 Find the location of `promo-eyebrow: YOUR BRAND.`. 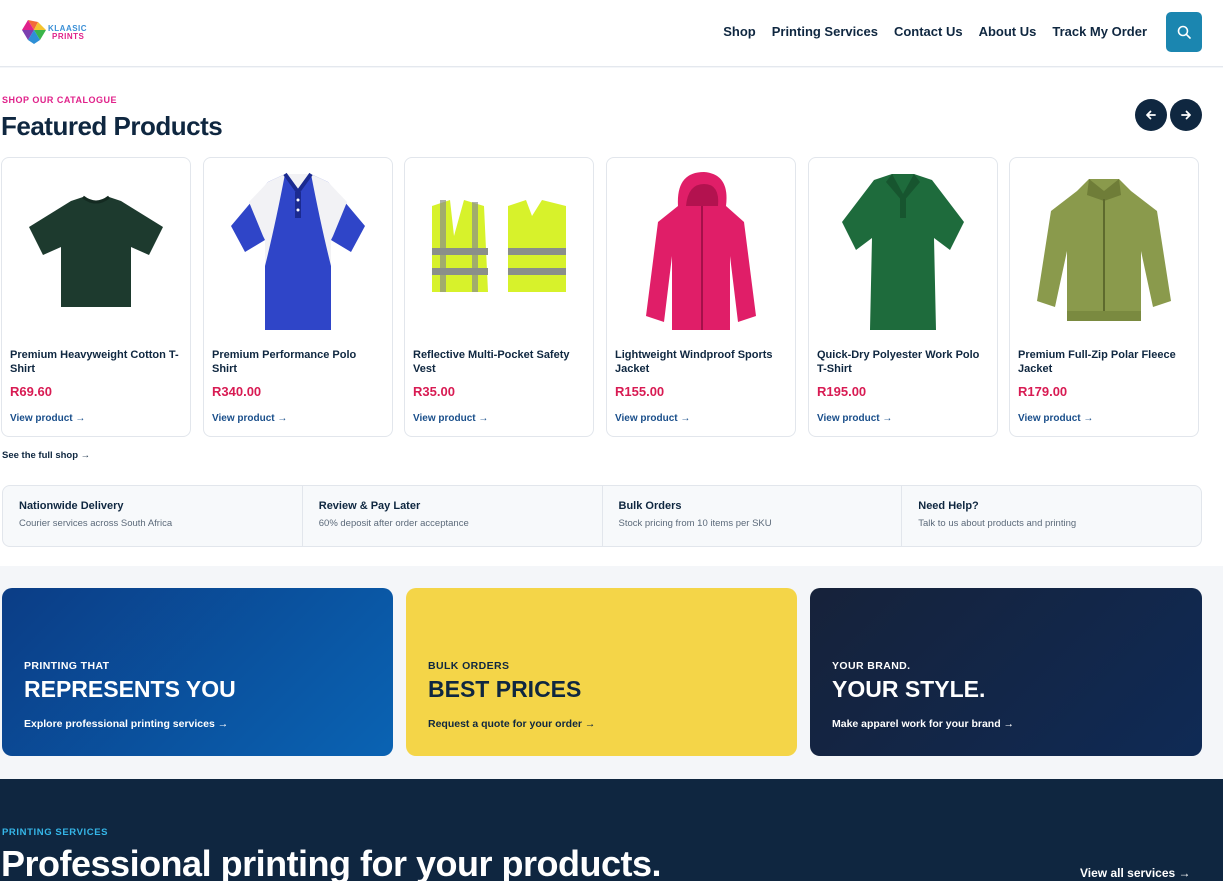

promo-eyebrow: YOUR BRAND. is located at coordinates (871, 666).